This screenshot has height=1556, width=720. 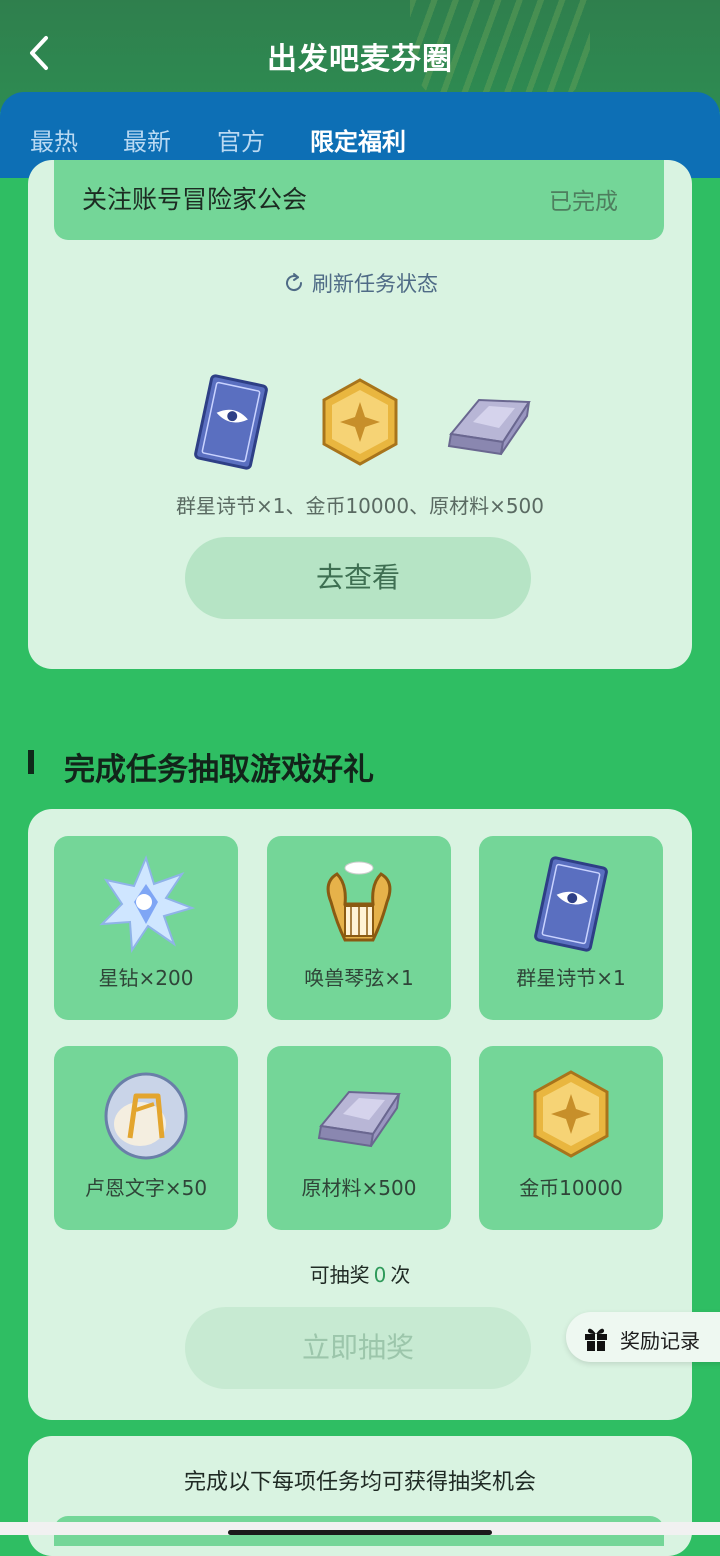 I want to click on task-list-card: 完成以下每项任务均可获得抽奖机会, so click(x=360, y=1496).